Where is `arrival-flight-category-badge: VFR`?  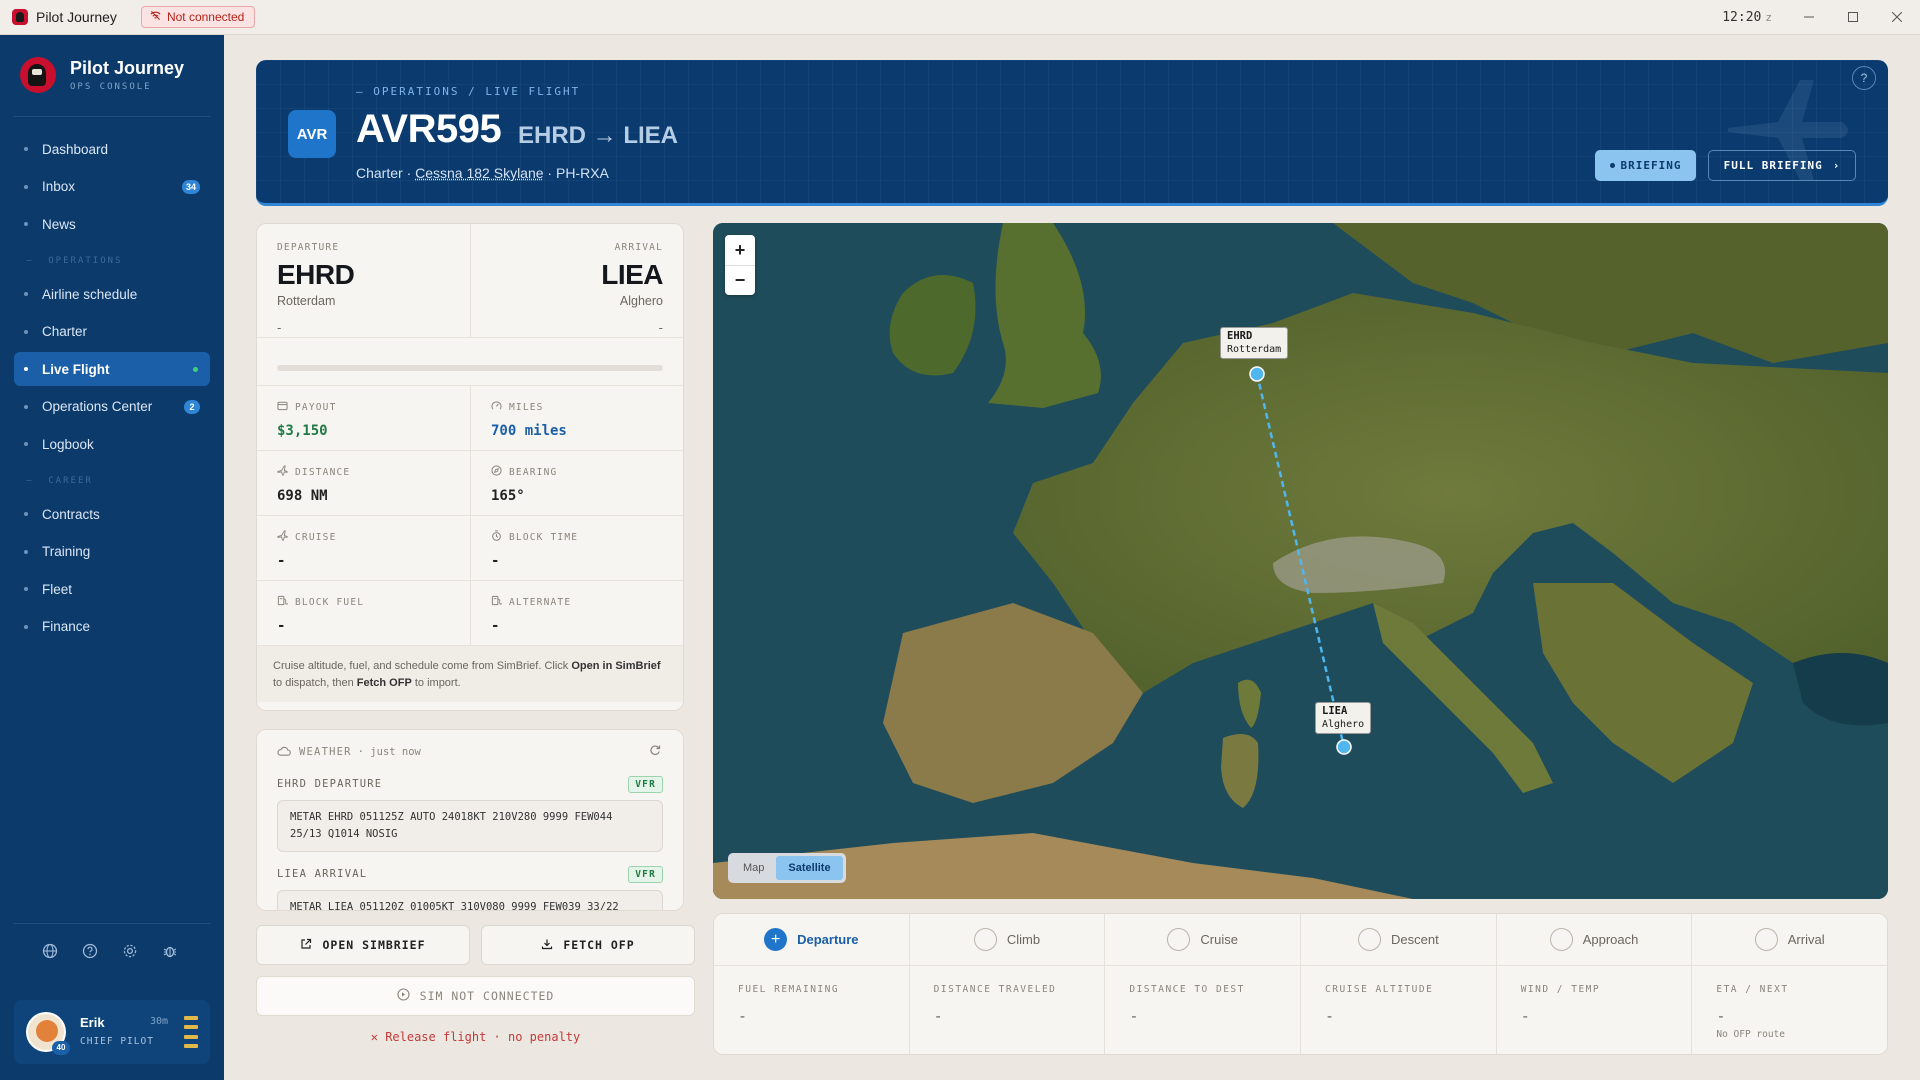
arrival-flight-category-badge: VFR is located at coordinates (645, 874).